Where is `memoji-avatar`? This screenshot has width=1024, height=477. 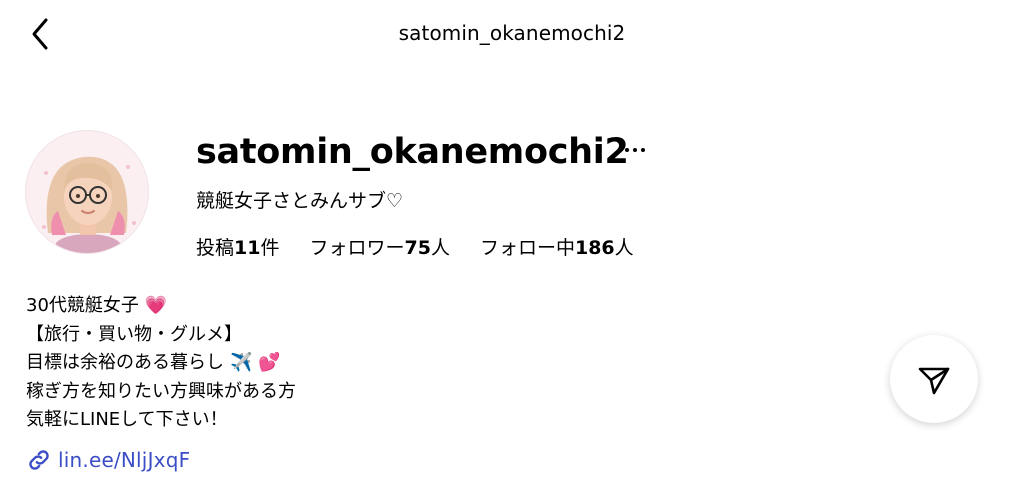
memoji-avatar is located at coordinates (89, 204).